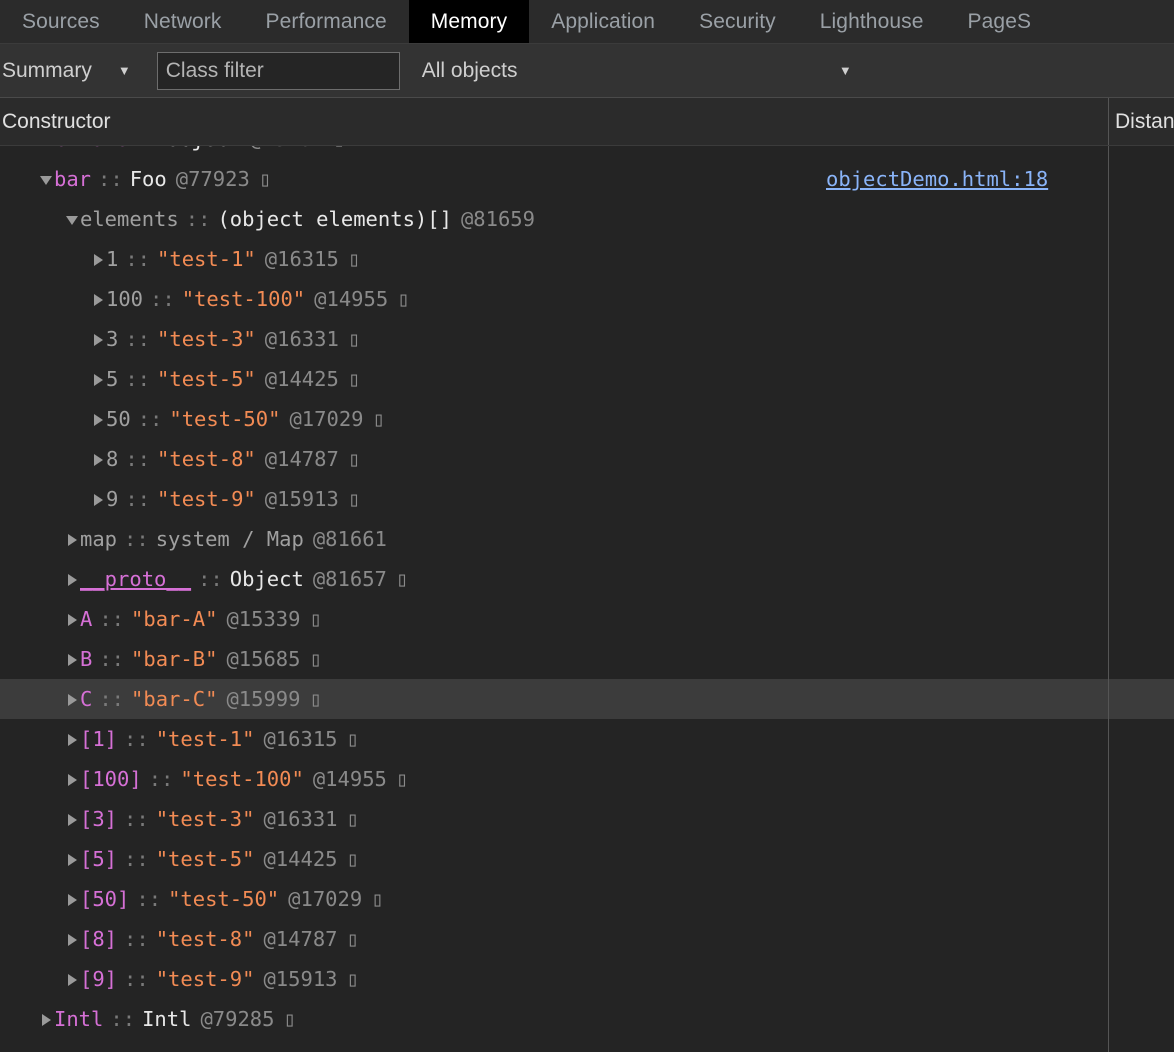 The height and width of the screenshot is (1052, 1174). What do you see at coordinates (61, 21) in the screenshot?
I see `tab-sources: Sources` at bounding box center [61, 21].